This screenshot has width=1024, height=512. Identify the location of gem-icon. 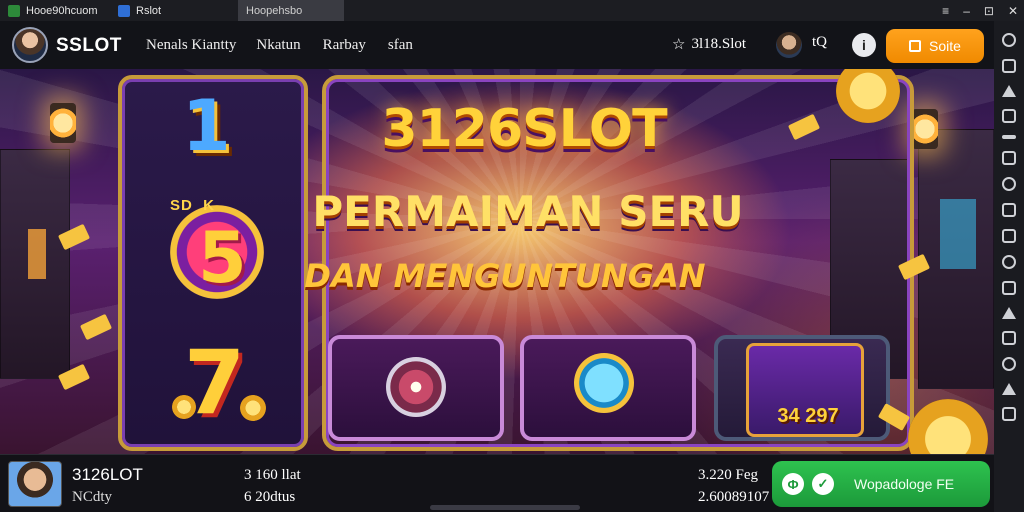
(604, 383).